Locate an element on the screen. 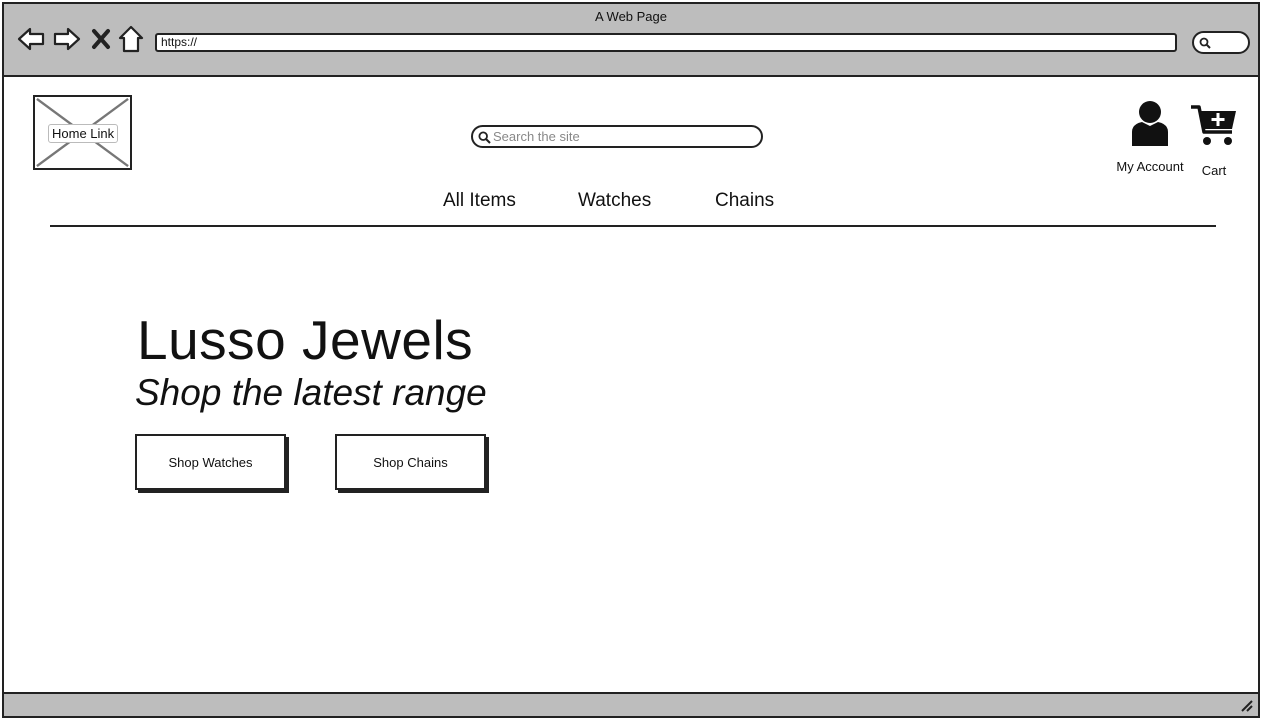 This screenshot has width=1264, height=722. home-link-label: Home Link is located at coordinates (83, 133).